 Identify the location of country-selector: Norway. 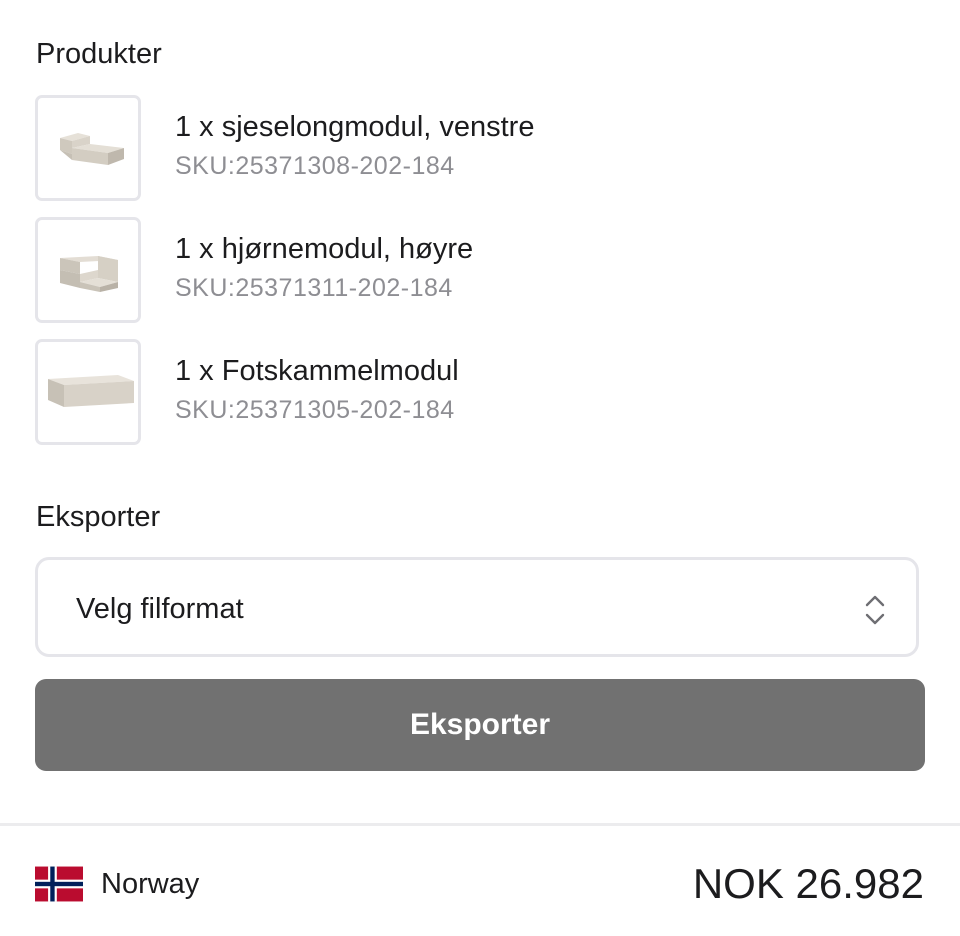
(117, 884).